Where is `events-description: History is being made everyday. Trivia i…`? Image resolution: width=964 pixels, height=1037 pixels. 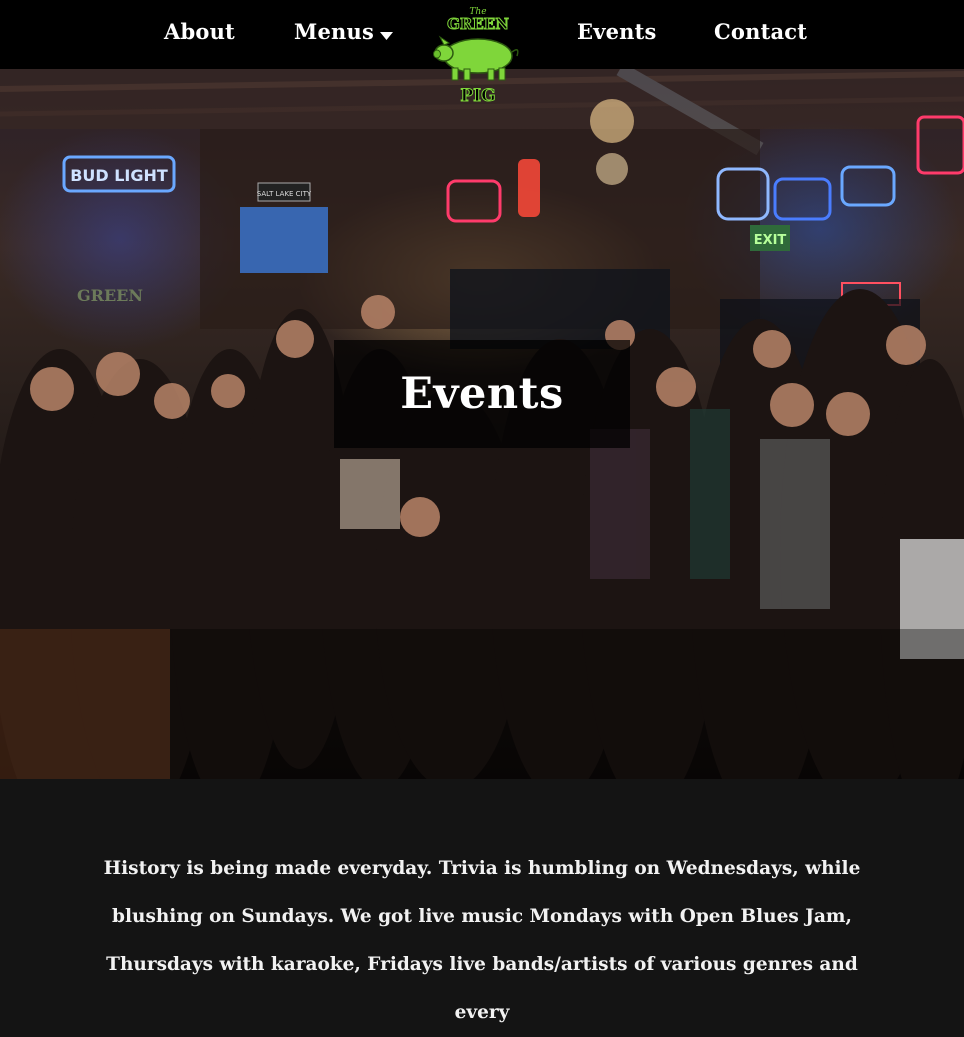
events-description: History is being made everyday. Trivia i… is located at coordinates (482, 940).